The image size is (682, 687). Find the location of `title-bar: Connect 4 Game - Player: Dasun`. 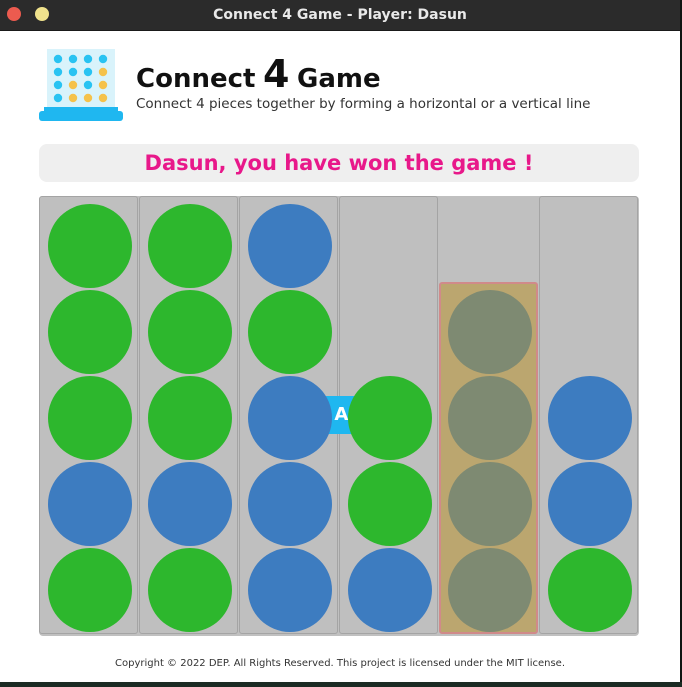

title-bar: Connect 4 Game - Player: Dasun is located at coordinates (340, 15).